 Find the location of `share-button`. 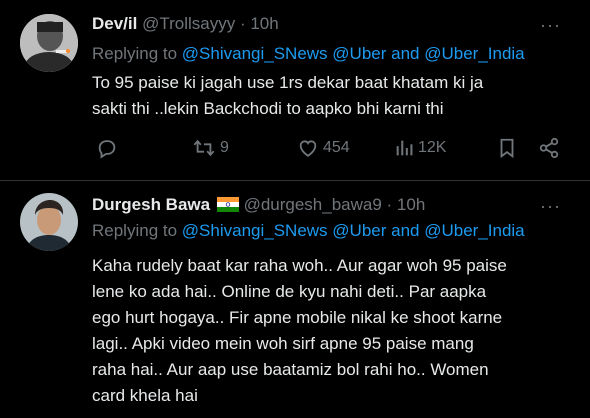

share-button is located at coordinates (549, 148).